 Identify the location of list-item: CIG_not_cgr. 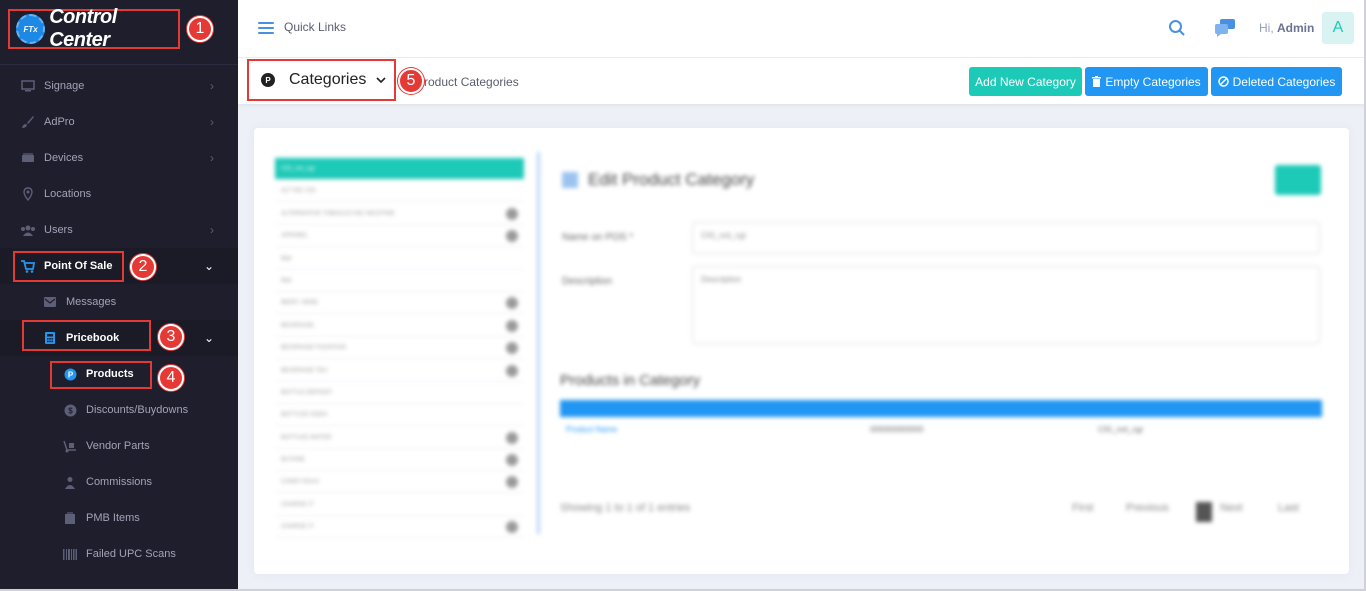
(399, 169).